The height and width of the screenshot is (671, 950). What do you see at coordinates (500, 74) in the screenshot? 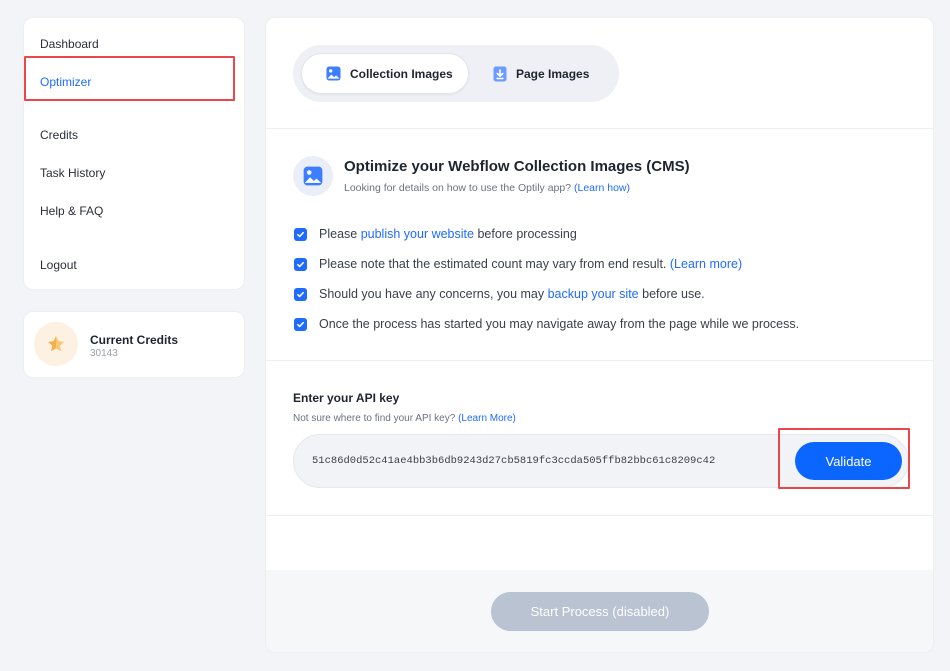
I see `download-file-icon` at bounding box center [500, 74].